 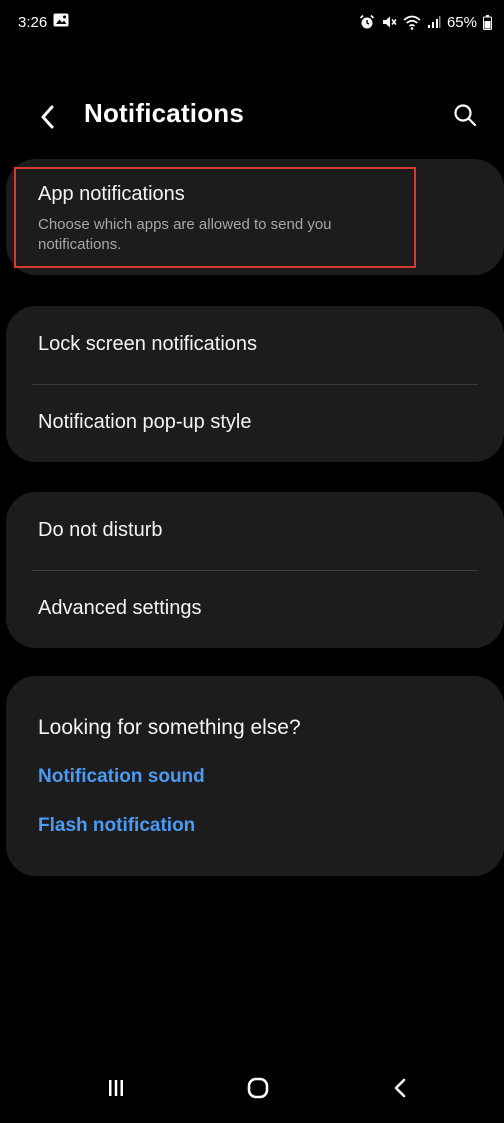 I want to click on search-icon, so click(x=465, y=115).